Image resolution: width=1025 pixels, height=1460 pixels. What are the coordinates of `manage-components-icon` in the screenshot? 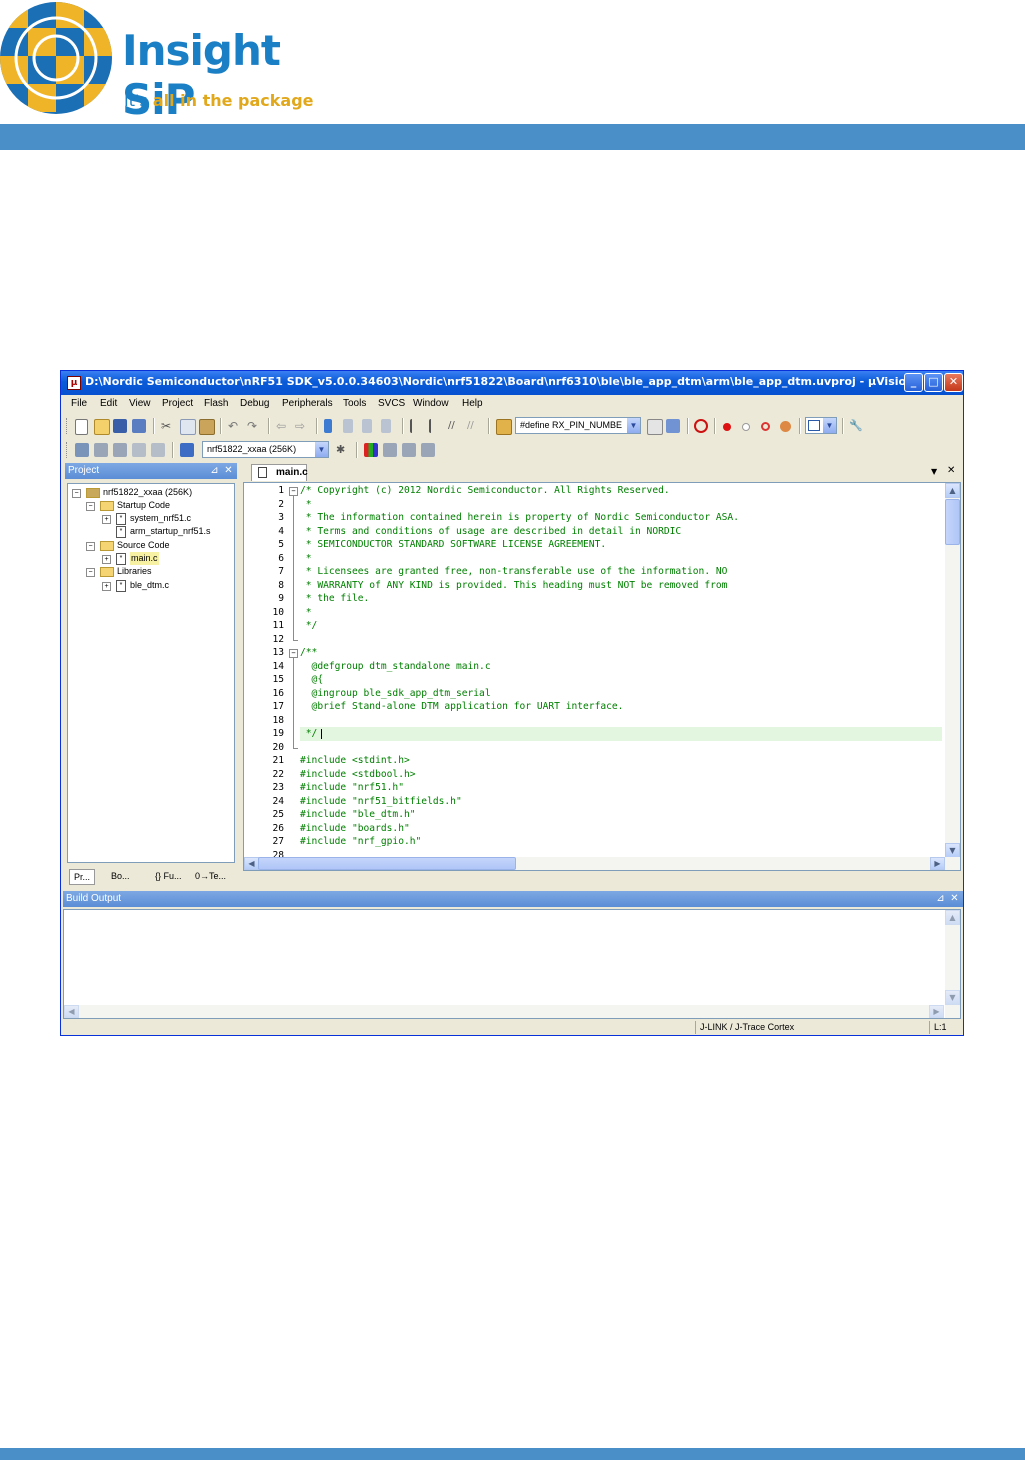 It's located at (371, 450).